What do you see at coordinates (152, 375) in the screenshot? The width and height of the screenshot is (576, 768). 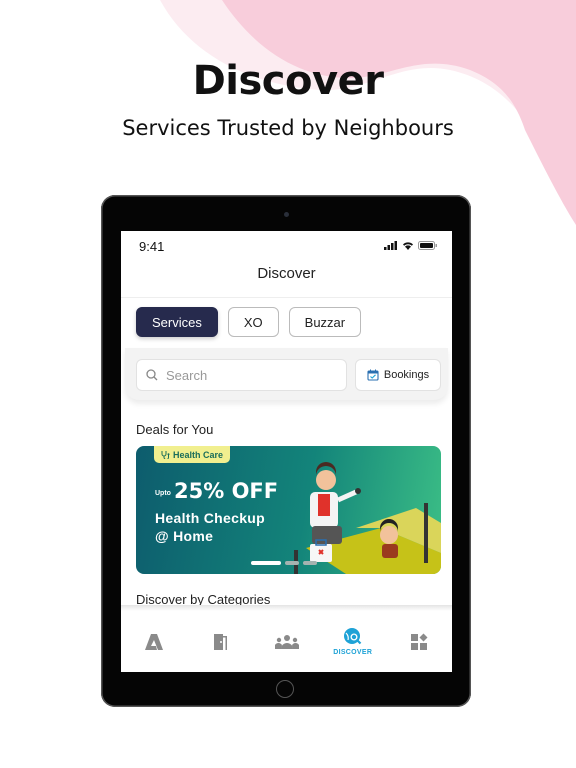 I see `search-icon` at bounding box center [152, 375].